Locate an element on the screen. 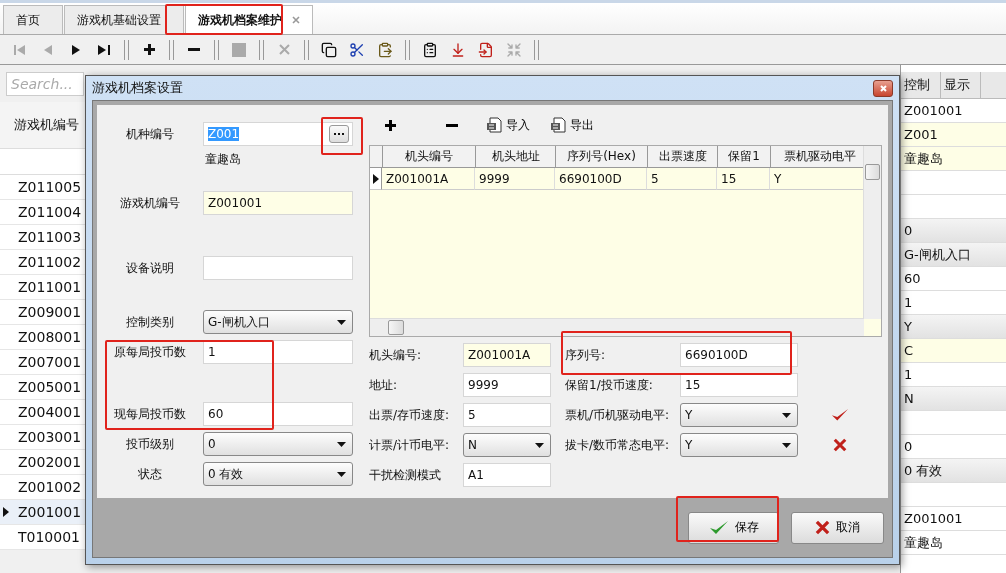  property-value: 0 is located at coordinates (953, 231).